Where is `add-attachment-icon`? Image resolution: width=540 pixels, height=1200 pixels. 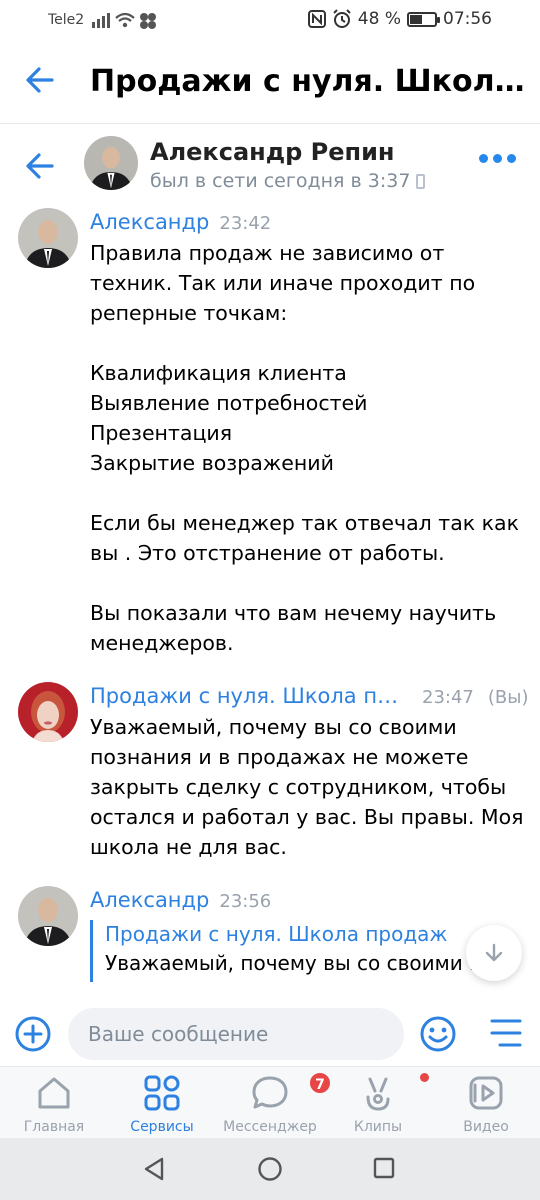
add-attachment-icon is located at coordinates (33, 1034).